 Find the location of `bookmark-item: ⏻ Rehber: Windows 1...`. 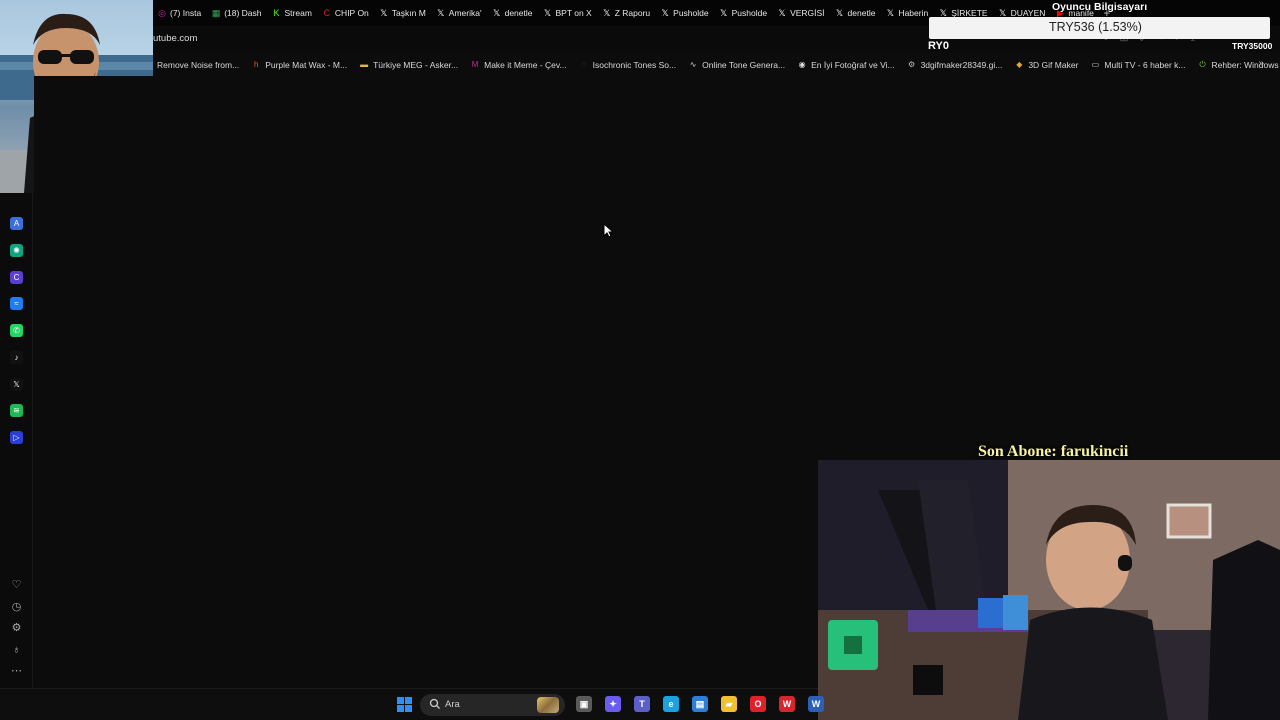

bookmark-item: ⏻ Rehber: Windows 1... is located at coordinates (1237, 65).